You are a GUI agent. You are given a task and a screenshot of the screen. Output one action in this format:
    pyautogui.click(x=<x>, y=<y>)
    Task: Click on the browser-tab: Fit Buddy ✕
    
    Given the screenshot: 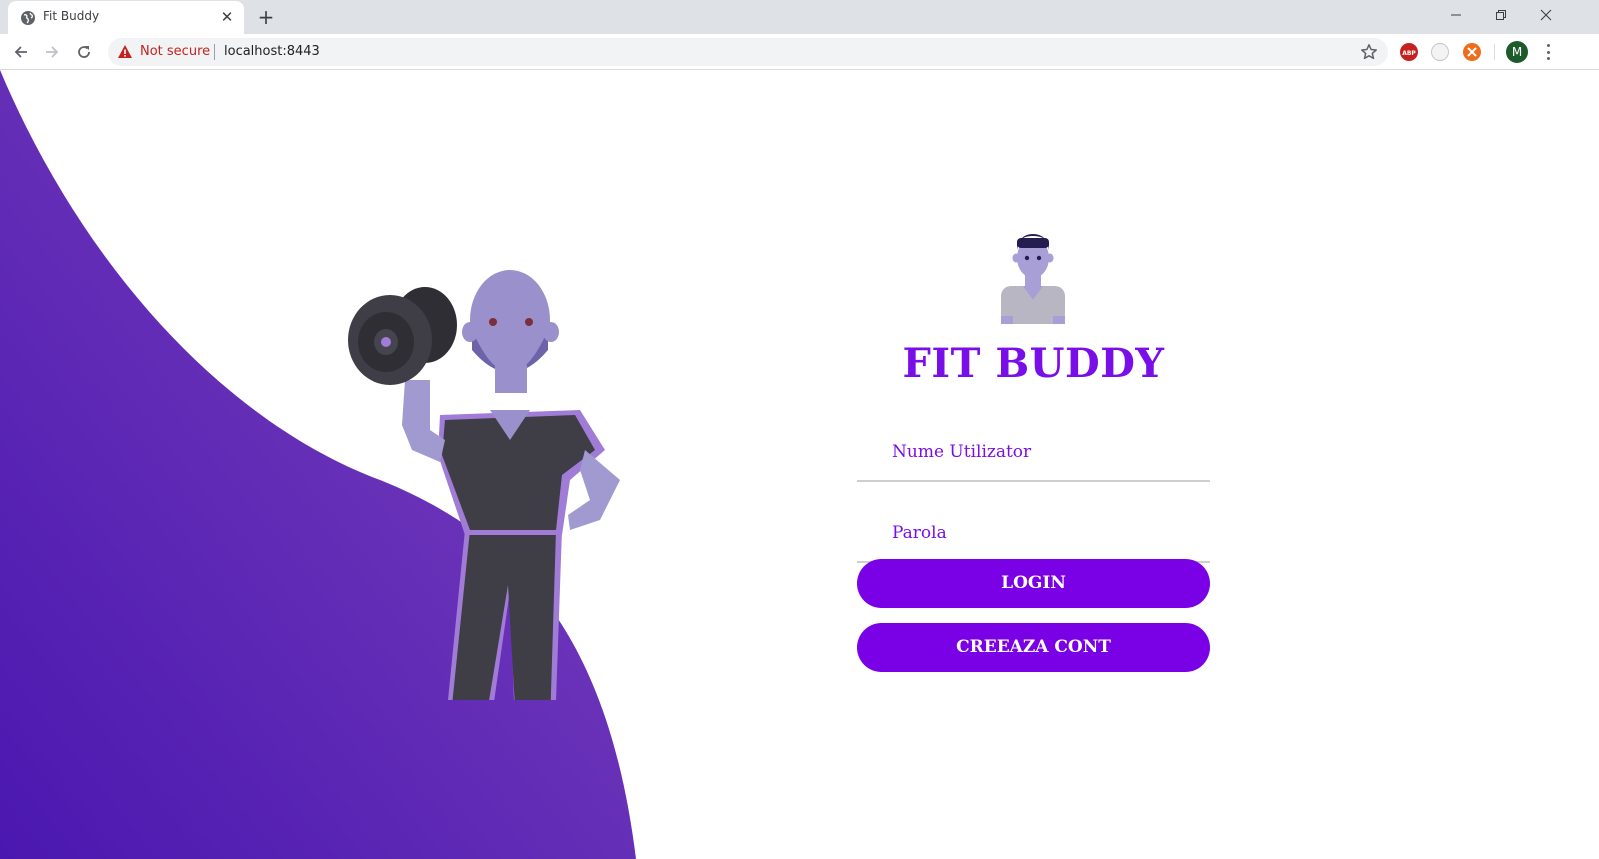 What is the action you would take?
    pyautogui.click(x=126, y=17)
    